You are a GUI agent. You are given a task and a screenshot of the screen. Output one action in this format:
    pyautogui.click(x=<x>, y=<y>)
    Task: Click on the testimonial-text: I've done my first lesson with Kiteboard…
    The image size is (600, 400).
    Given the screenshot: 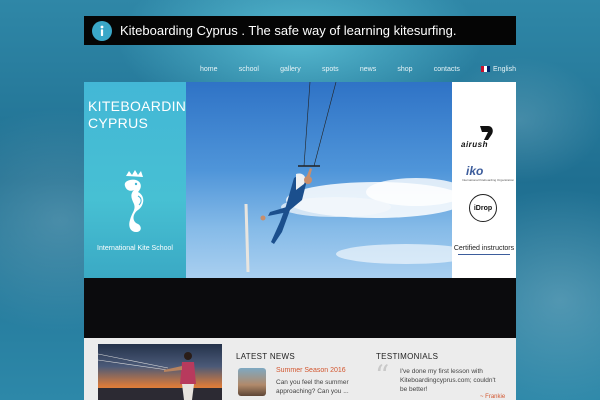 What is the action you would take?
    pyautogui.click(x=448, y=380)
    